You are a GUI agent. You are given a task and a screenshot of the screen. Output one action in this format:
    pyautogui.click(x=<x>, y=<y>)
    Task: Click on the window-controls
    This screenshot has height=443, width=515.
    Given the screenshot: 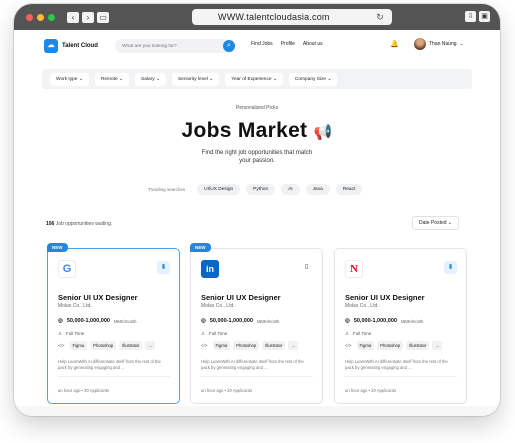 What is the action you would take?
    pyautogui.click(x=40, y=17)
    